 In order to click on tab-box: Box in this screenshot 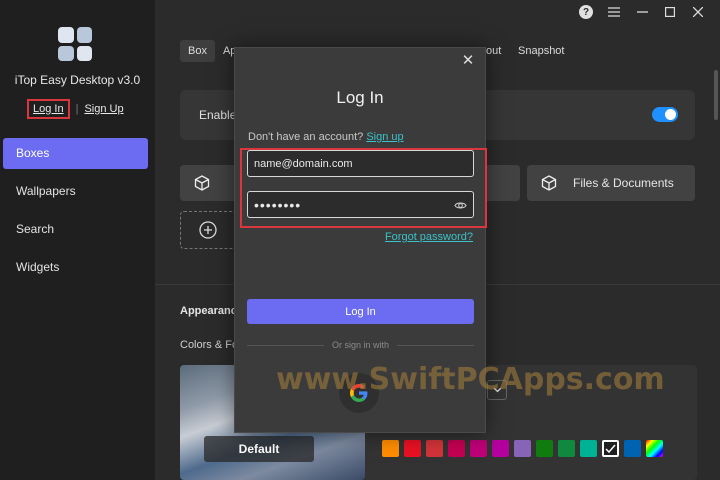, I will do `click(197, 51)`.